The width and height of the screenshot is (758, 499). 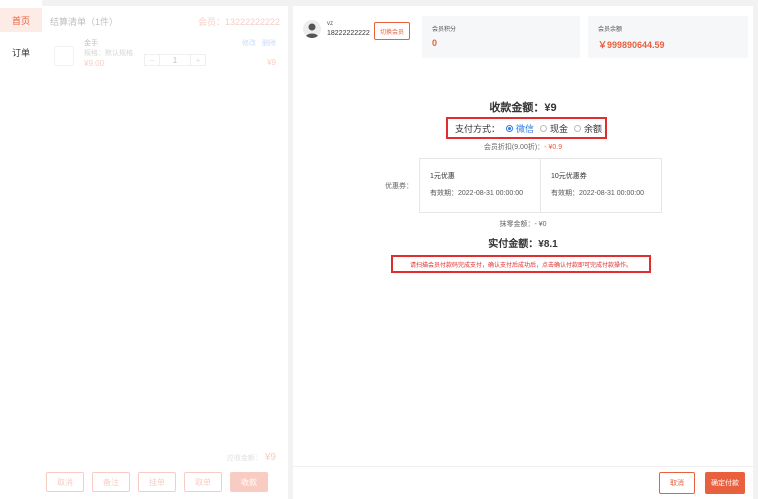 I want to click on cancel-order-button: 取消, so click(x=65, y=482).